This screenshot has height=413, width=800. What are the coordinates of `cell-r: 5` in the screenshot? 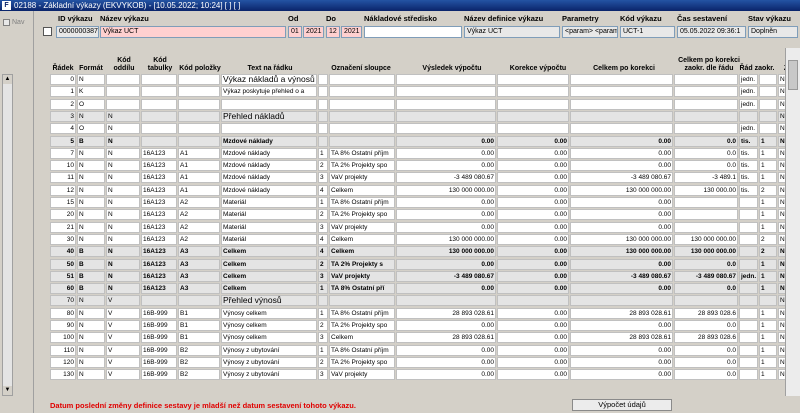 It's located at (63, 141).